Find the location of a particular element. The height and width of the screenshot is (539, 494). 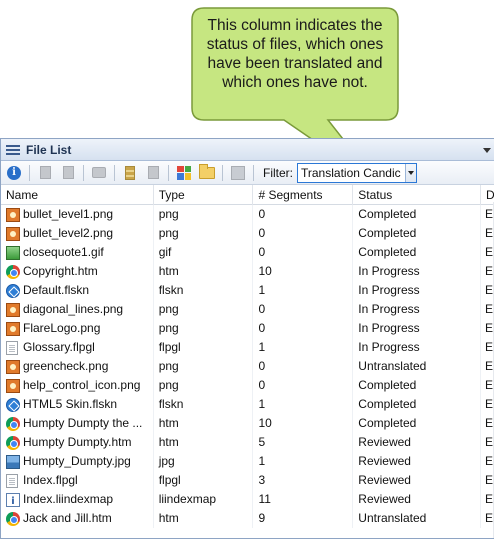

cell-name: Index.liindexmap is located at coordinates (77, 499).